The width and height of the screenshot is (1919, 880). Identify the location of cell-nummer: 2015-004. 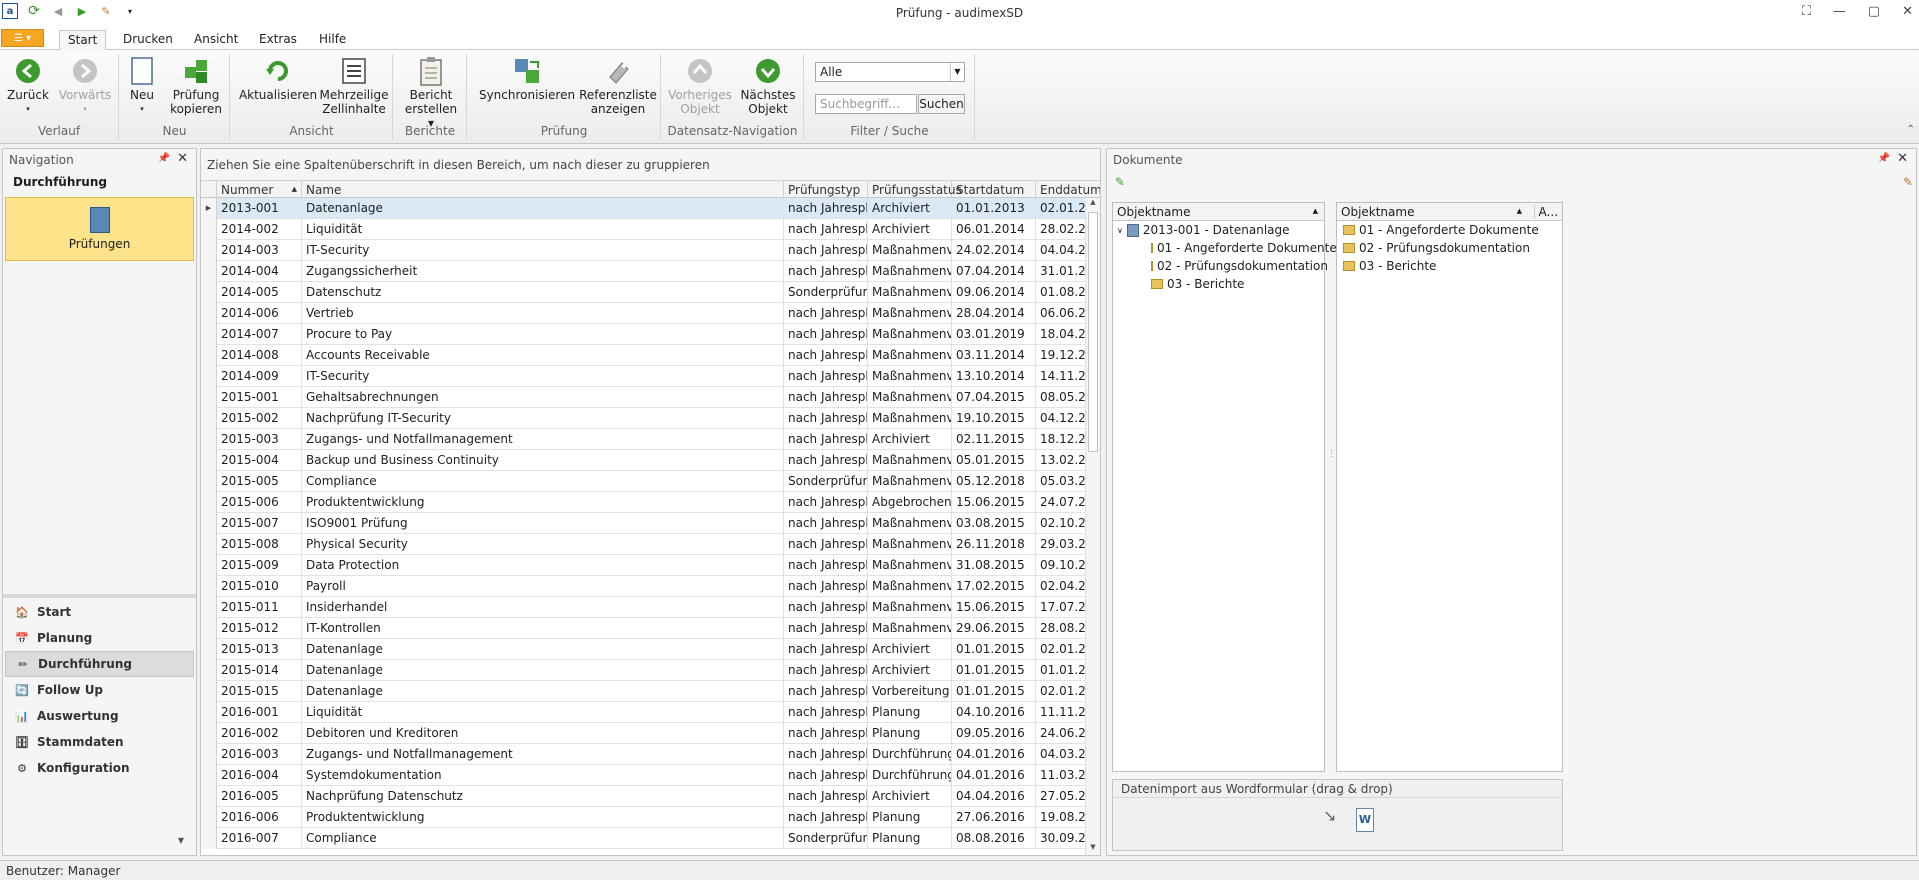
(259, 460).